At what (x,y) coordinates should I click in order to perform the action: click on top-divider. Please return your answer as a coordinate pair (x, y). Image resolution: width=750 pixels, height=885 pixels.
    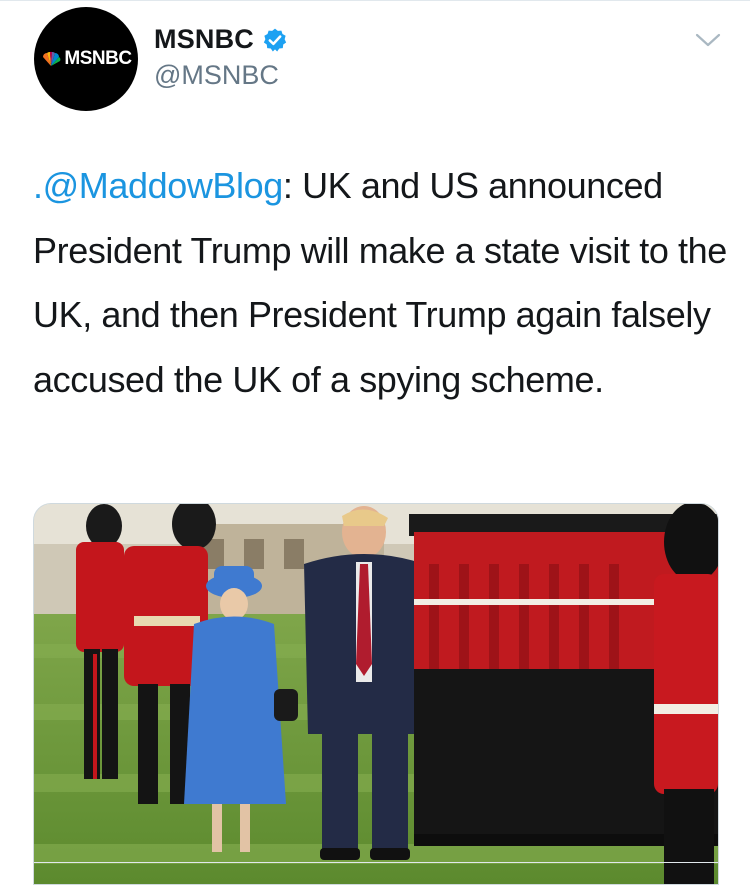
    Looking at the image, I should click on (375, 0).